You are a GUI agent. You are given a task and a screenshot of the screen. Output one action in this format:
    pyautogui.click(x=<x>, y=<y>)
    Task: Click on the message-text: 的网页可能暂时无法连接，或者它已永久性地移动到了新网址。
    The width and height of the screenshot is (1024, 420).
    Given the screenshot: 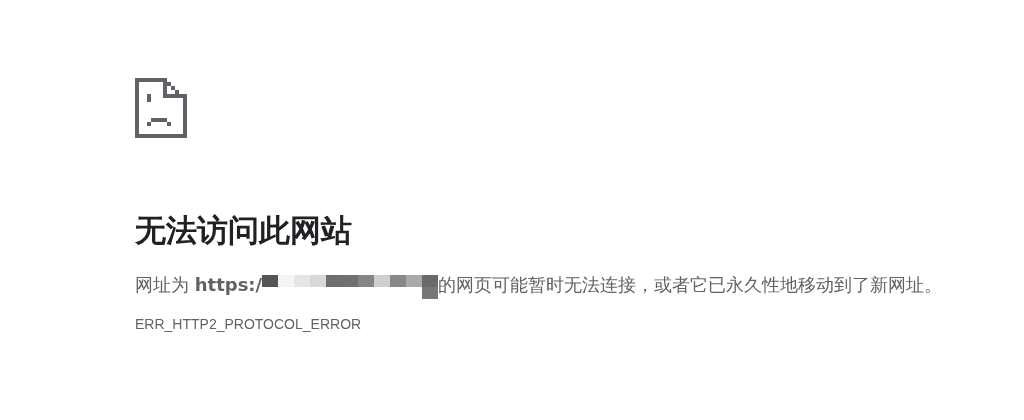 What is the action you would take?
    pyautogui.click(x=690, y=284)
    